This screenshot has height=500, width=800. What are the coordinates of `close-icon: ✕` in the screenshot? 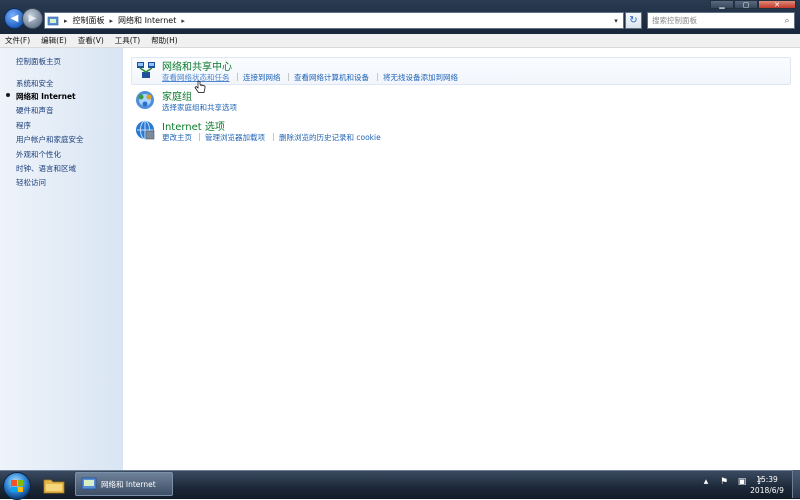 It's located at (777, 4).